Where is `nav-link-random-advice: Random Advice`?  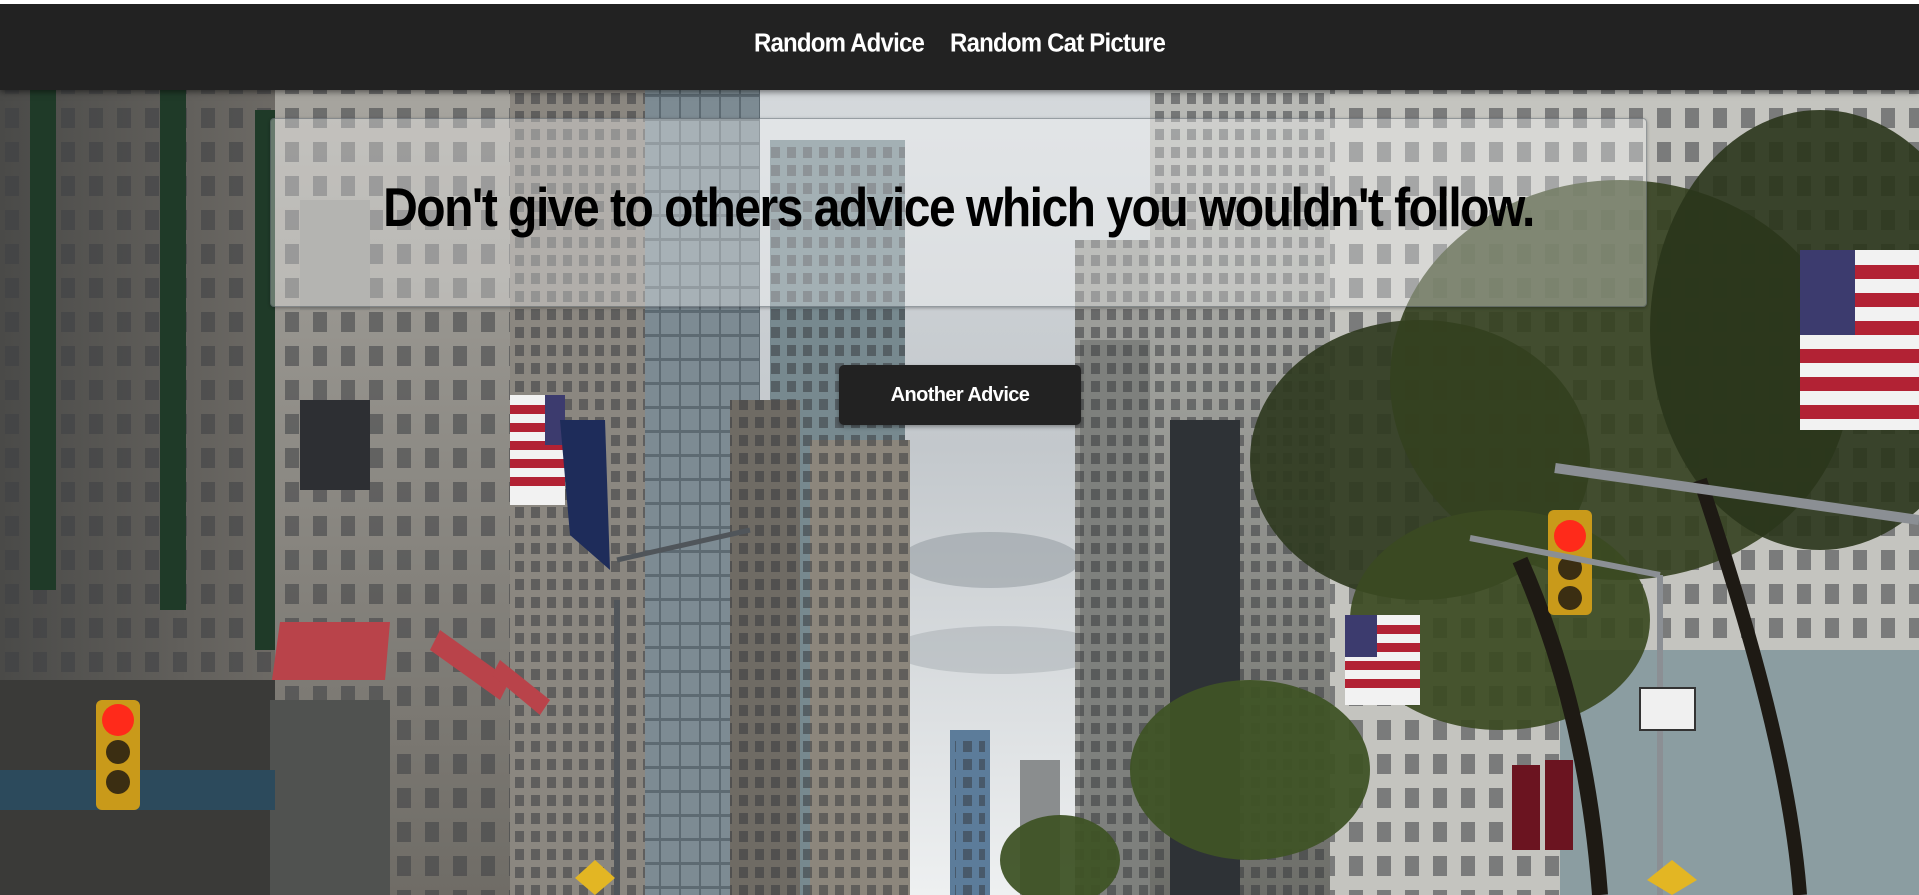
nav-link-random-advice: Random Advice is located at coordinates (839, 44).